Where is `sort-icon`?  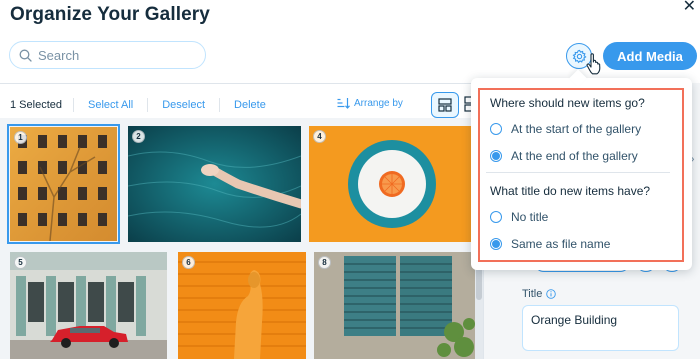 sort-icon is located at coordinates (343, 103).